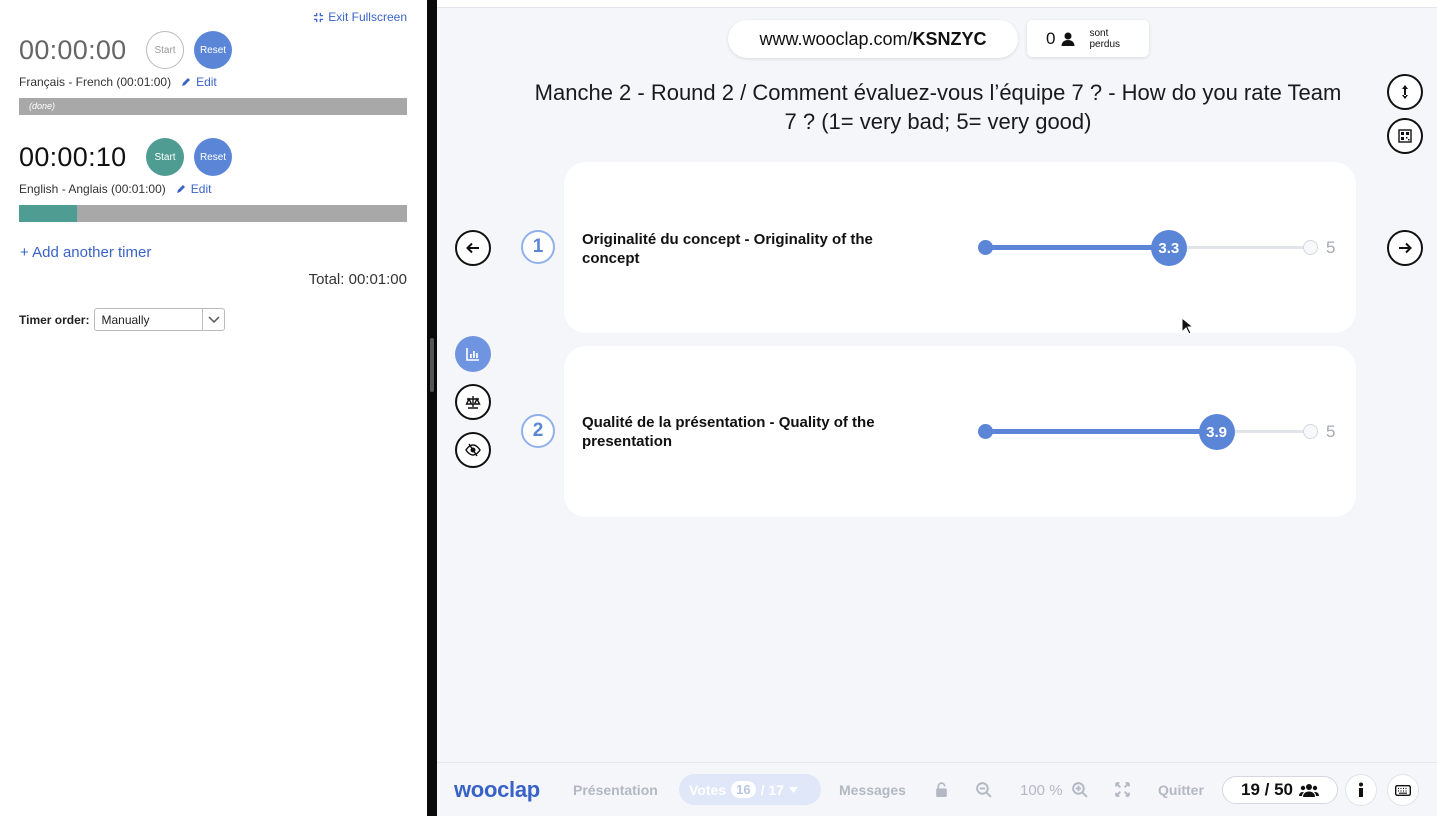 The height and width of the screenshot is (816, 1437). I want to click on panel-divider, so click(432, 408).